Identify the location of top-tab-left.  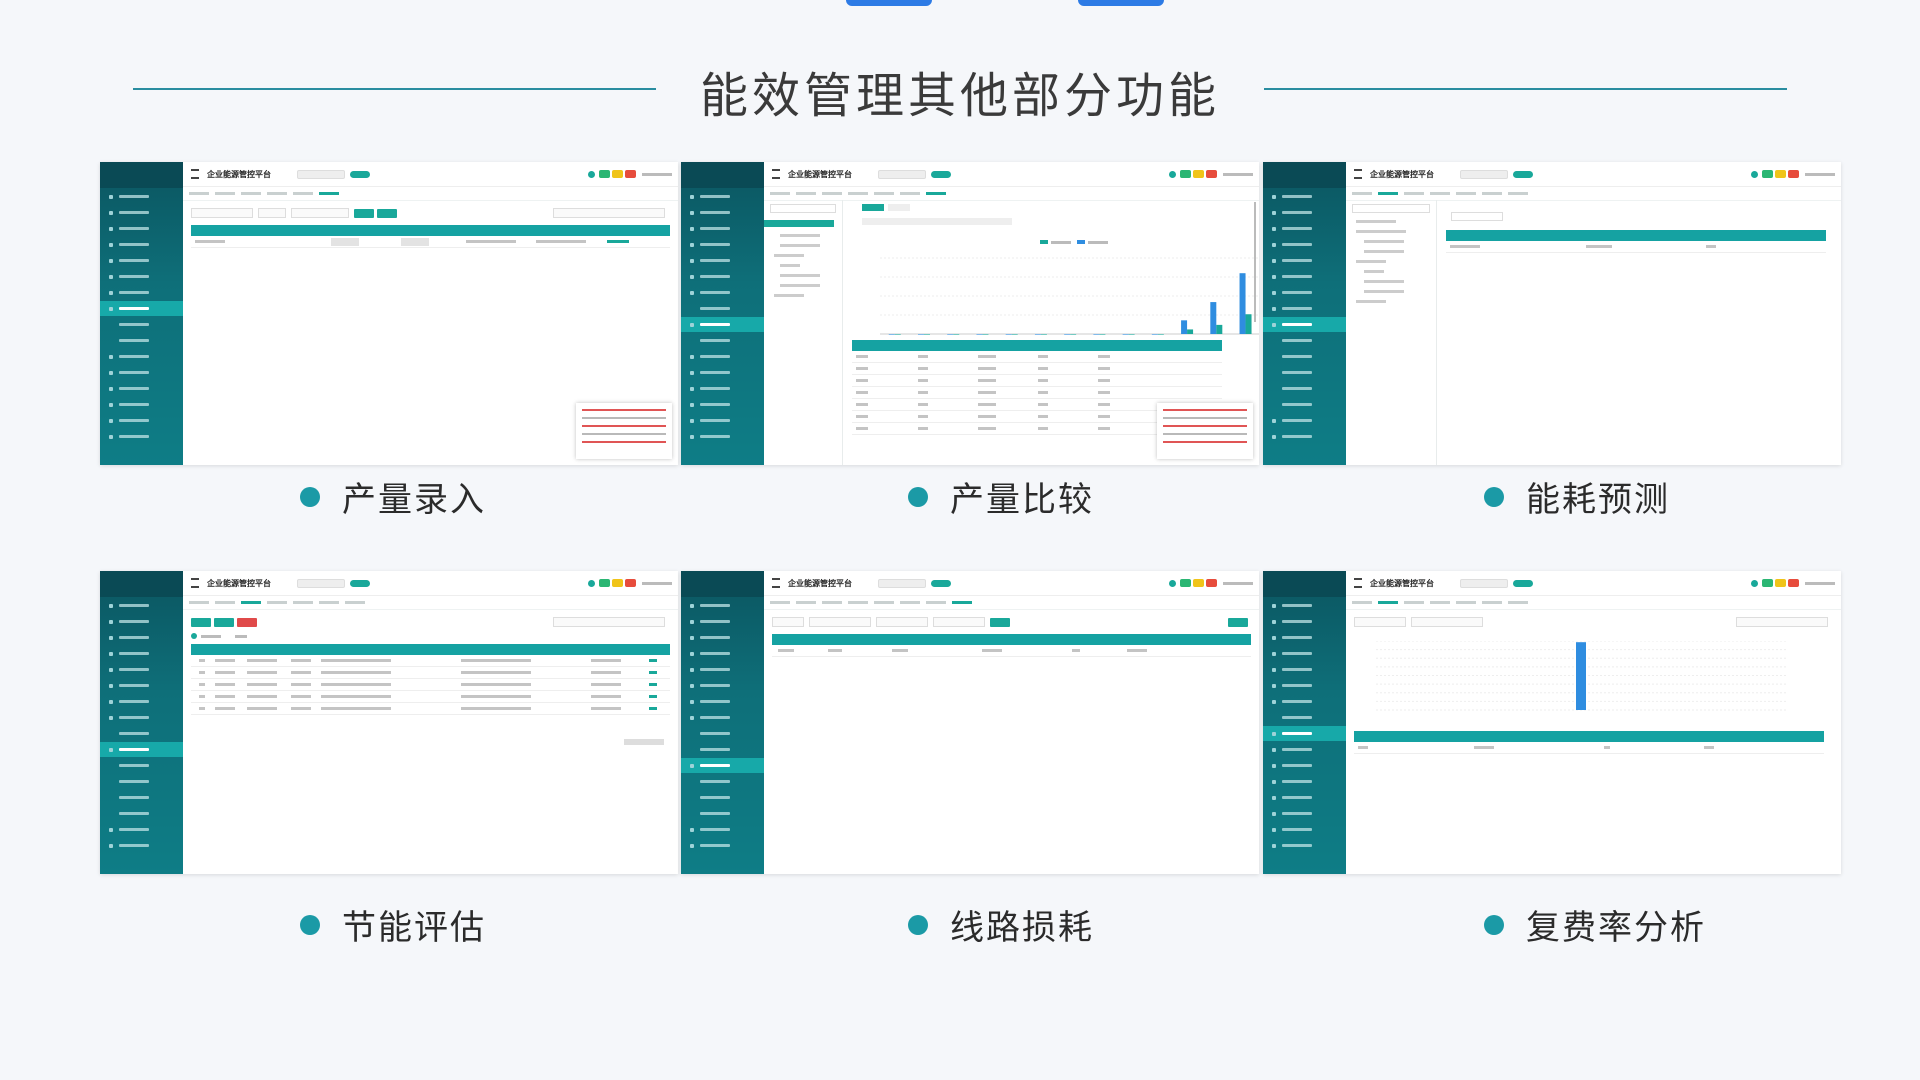
(889, 3).